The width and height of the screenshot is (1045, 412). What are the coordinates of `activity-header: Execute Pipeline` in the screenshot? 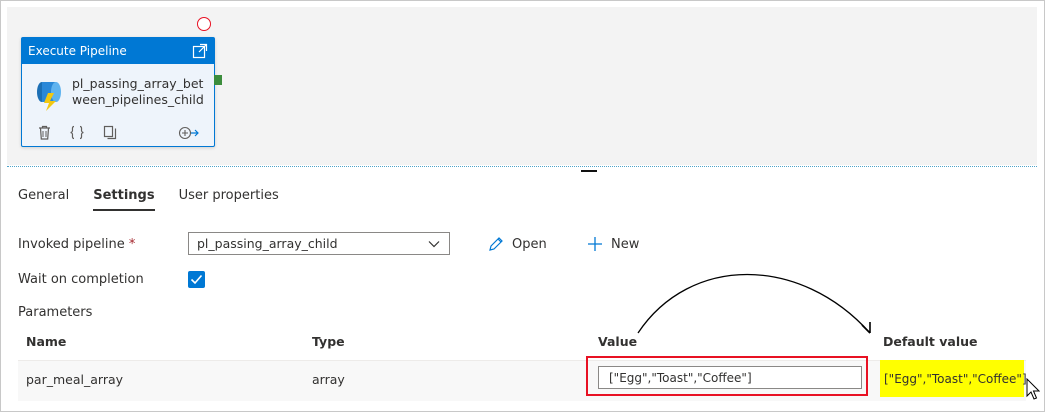 It's located at (118, 51).